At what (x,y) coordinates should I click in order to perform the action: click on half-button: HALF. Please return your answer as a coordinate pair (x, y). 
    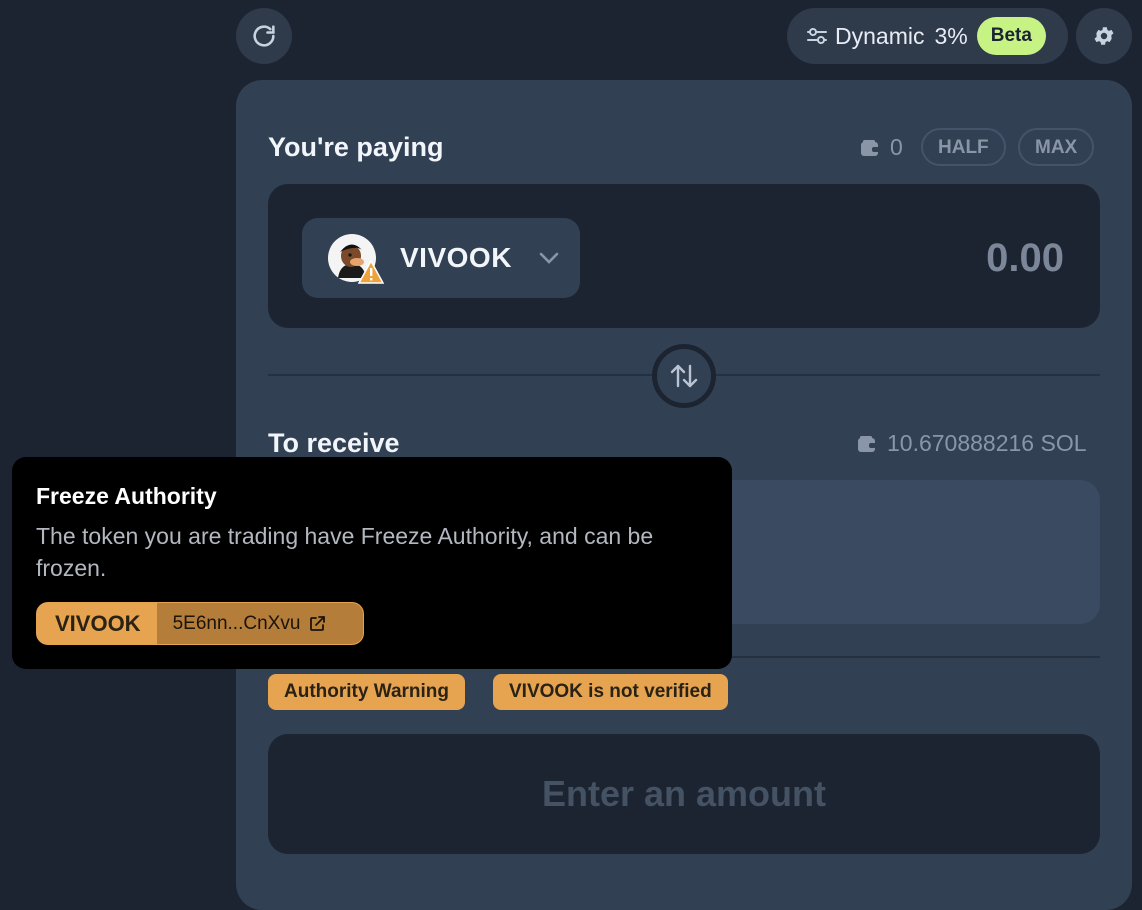
    Looking at the image, I should click on (963, 147).